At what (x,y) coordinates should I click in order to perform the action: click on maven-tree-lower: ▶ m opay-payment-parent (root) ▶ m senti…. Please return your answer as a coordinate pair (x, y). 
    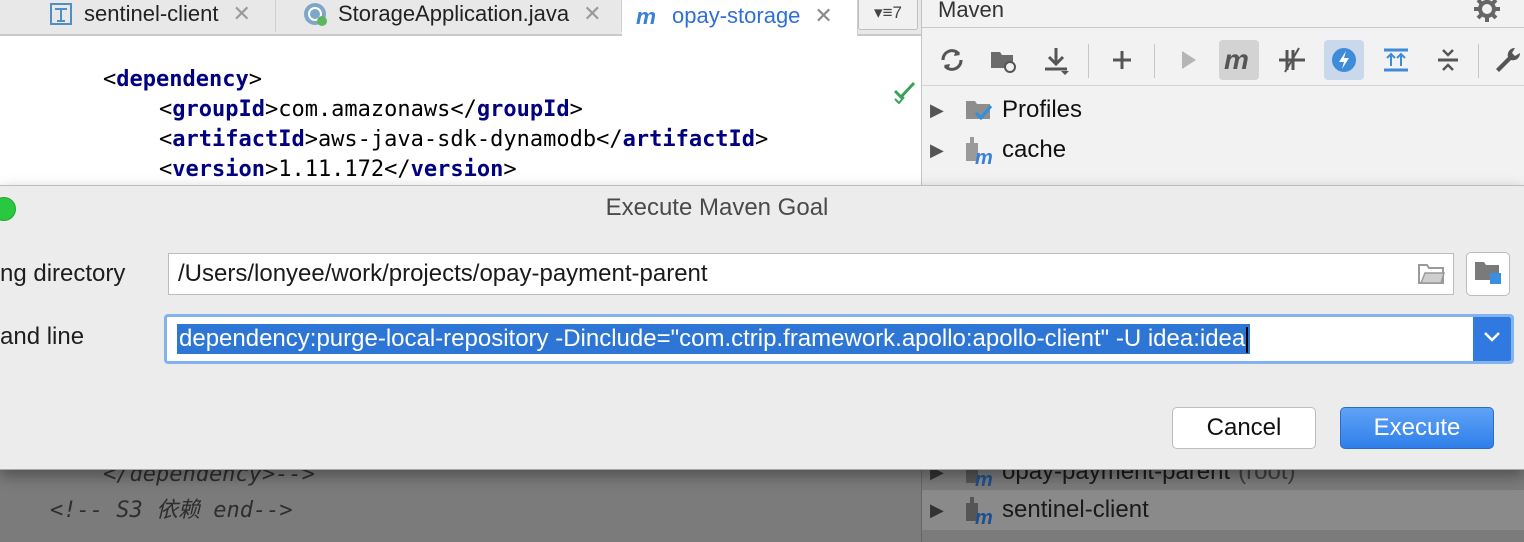
    Looking at the image, I should click on (1222, 500).